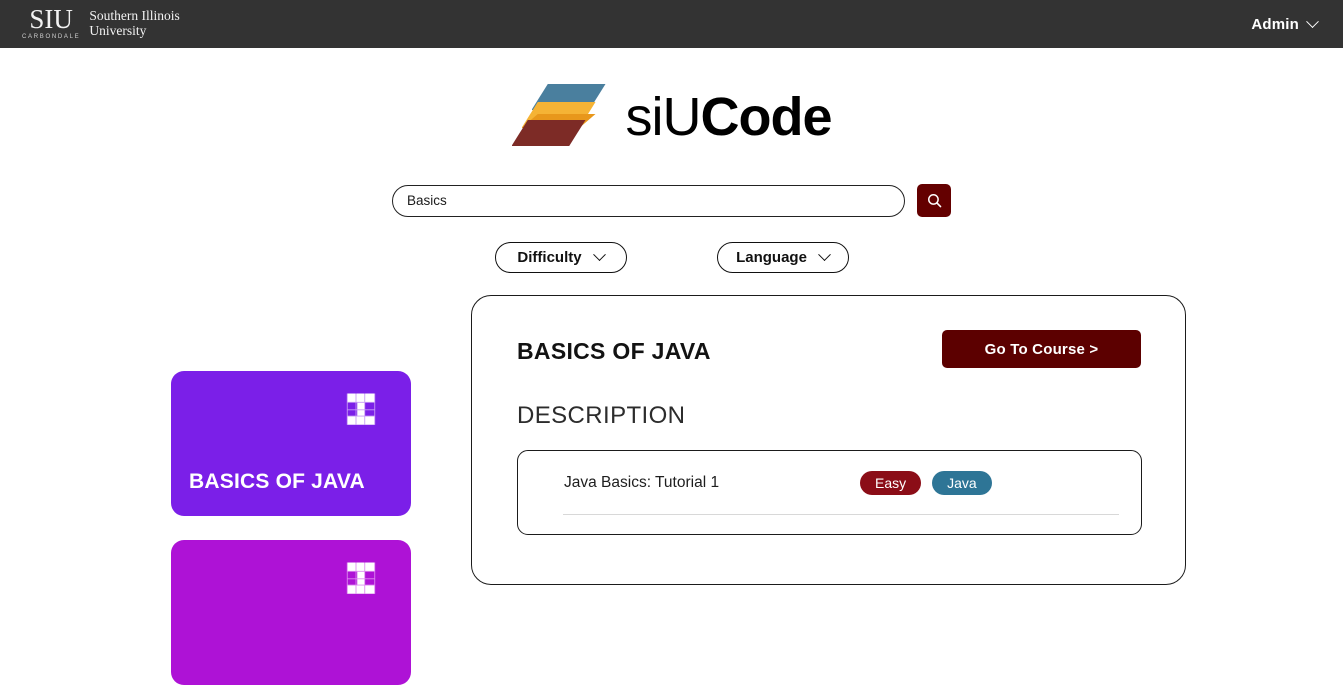 The height and width of the screenshot is (685, 1343). I want to click on course-detail-title: BASICS OF JAVA, so click(614, 351).